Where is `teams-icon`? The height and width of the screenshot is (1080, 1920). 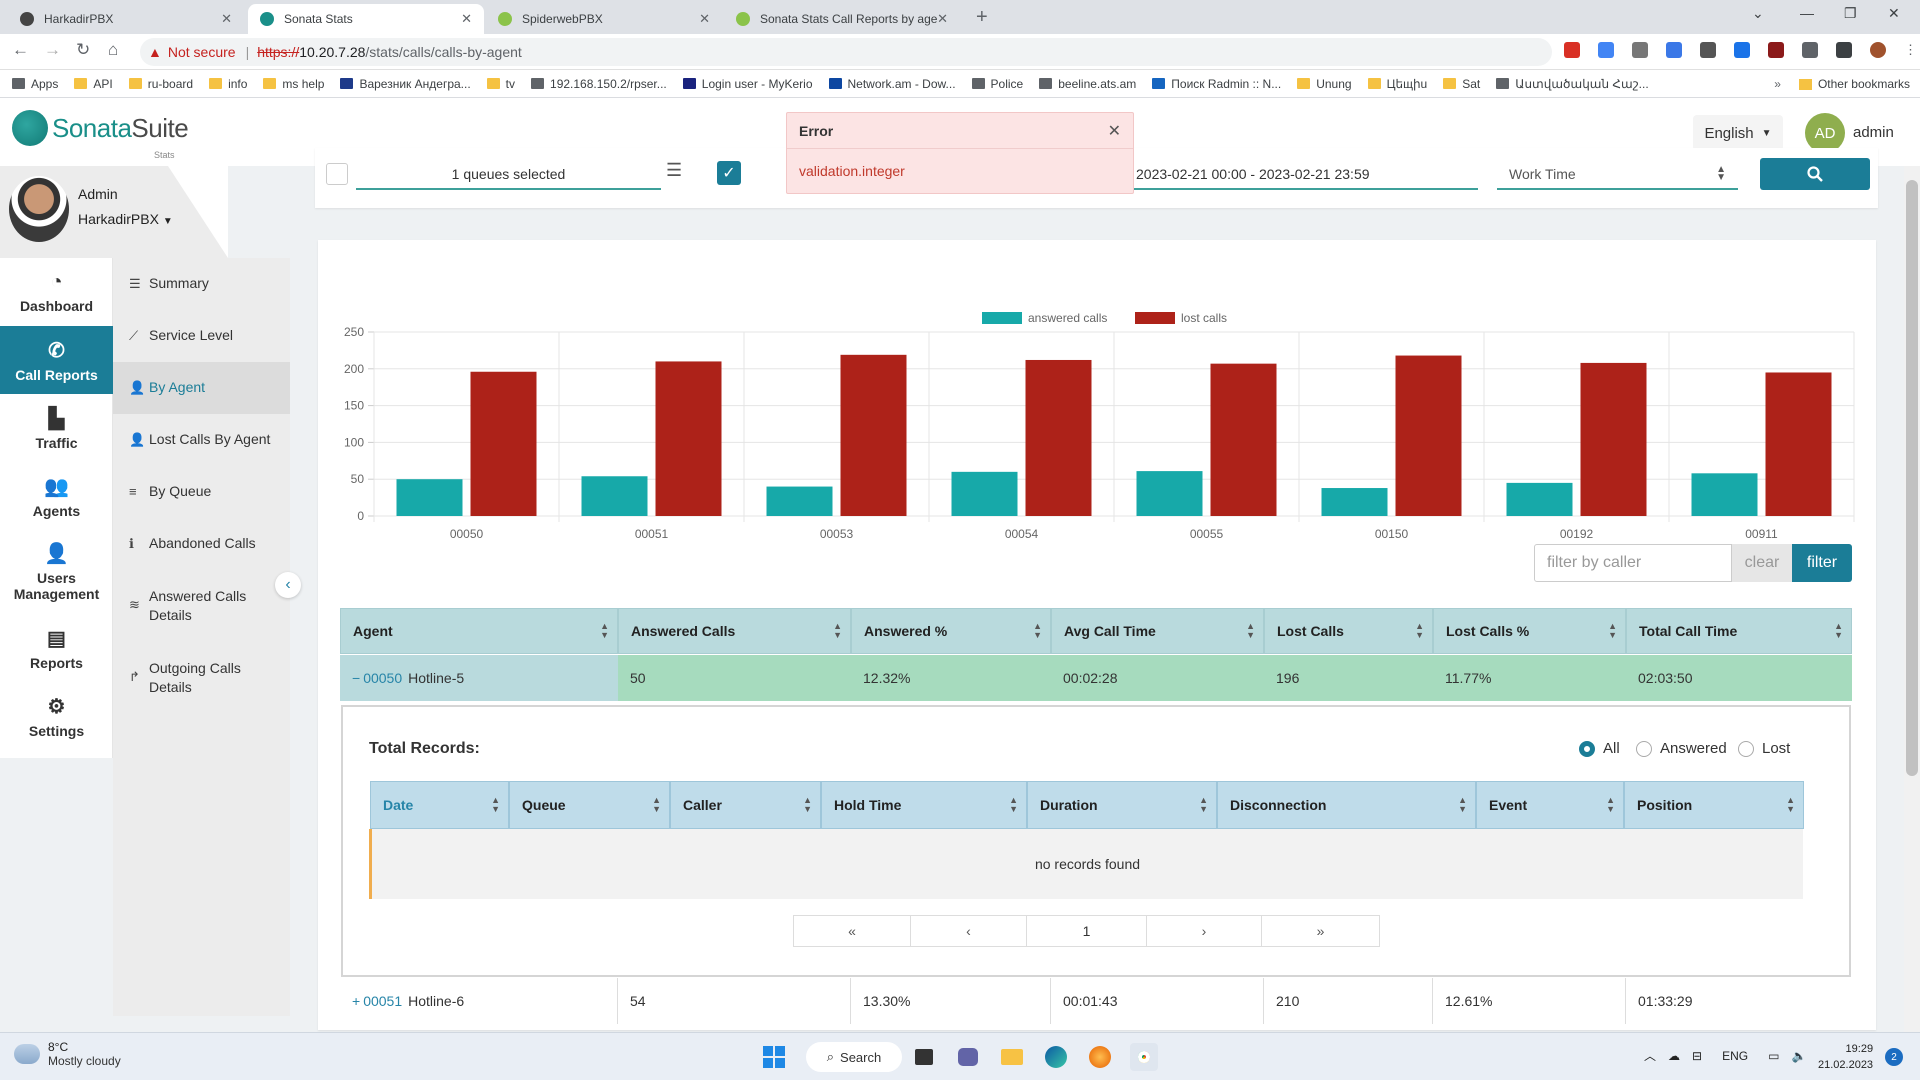 teams-icon is located at coordinates (968, 1057).